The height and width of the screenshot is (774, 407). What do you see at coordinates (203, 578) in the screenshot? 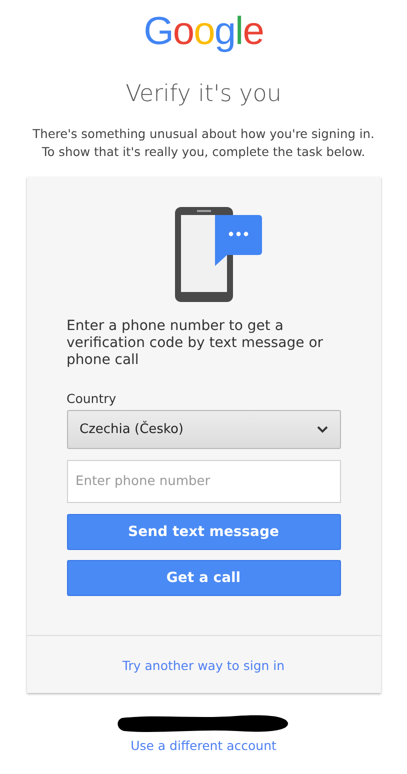
I see `action-button: Get a call` at bounding box center [203, 578].